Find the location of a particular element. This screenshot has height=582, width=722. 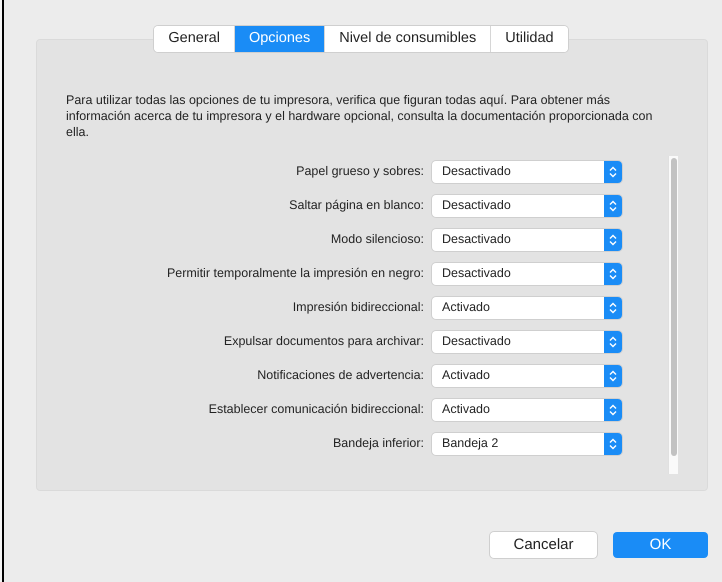

cancel-button: Cancelar is located at coordinates (543, 545).